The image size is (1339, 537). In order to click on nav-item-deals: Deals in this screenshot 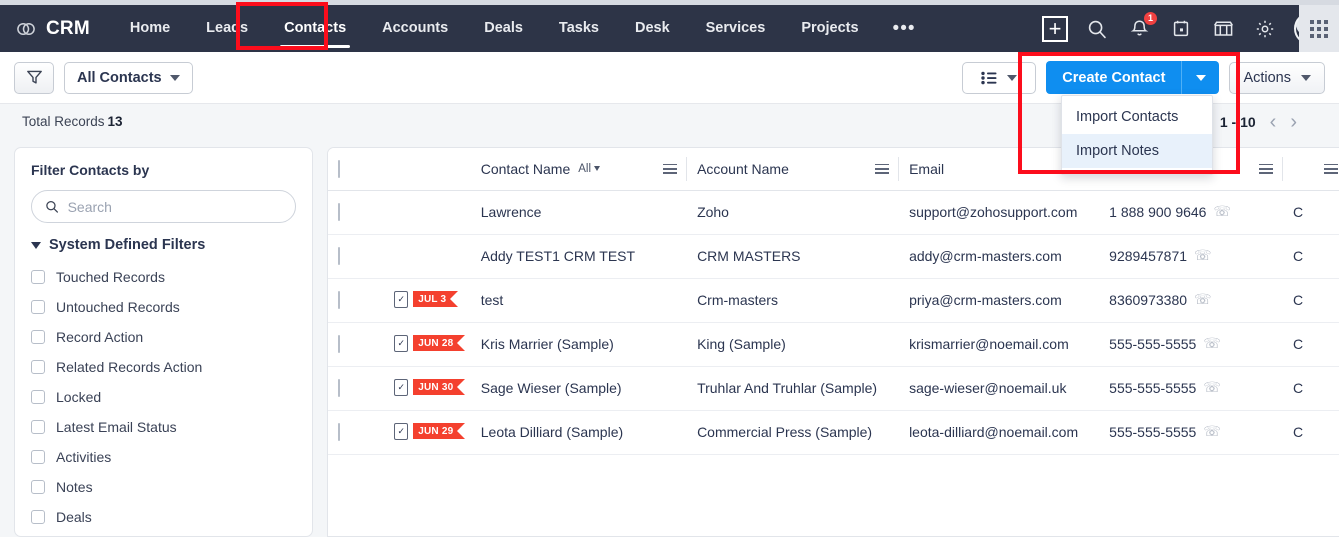, I will do `click(503, 28)`.